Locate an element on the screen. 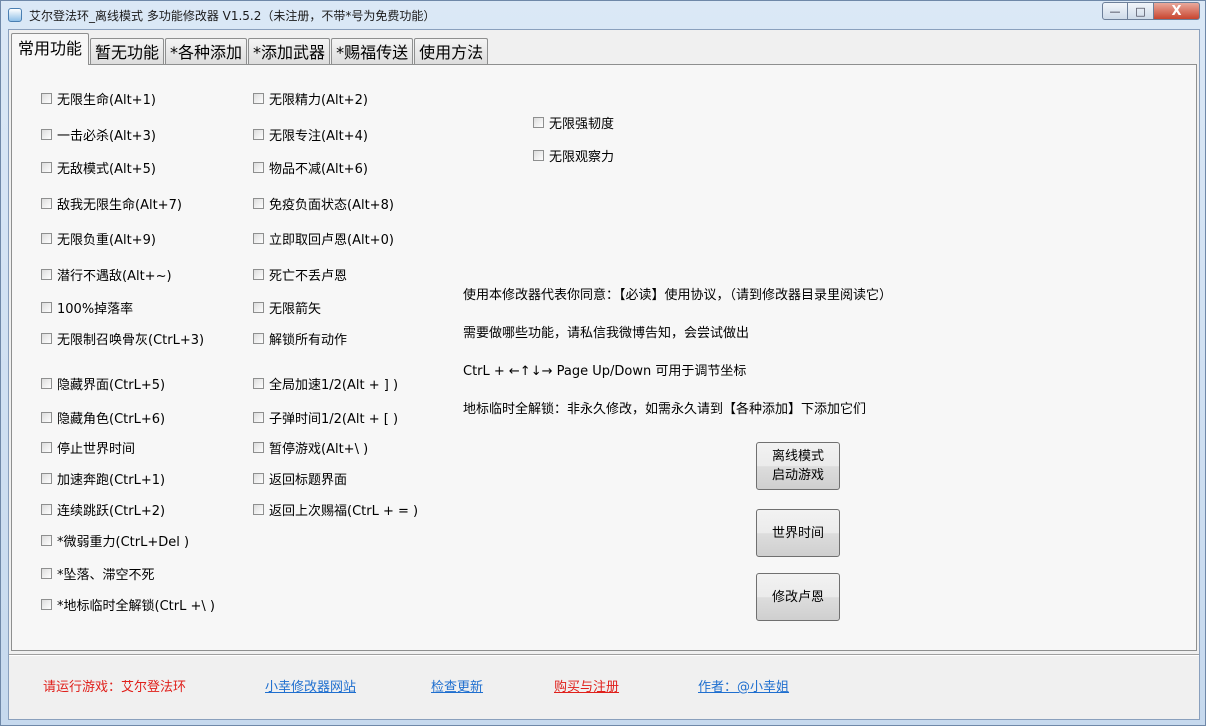  tab-no-functions: 暂无功能 is located at coordinates (127, 51).